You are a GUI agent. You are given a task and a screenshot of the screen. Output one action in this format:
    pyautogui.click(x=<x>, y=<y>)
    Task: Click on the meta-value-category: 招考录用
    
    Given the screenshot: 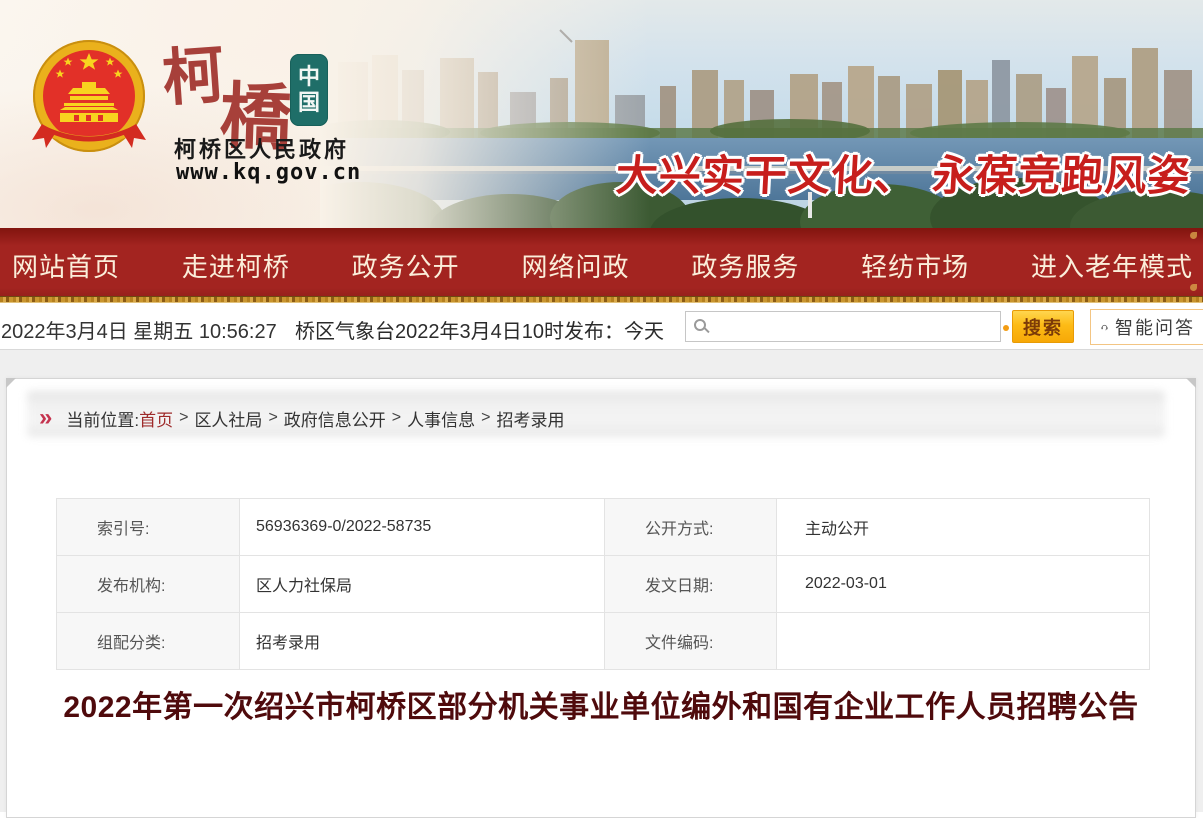 What is the action you would take?
    pyautogui.click(x=422, y=641)
    